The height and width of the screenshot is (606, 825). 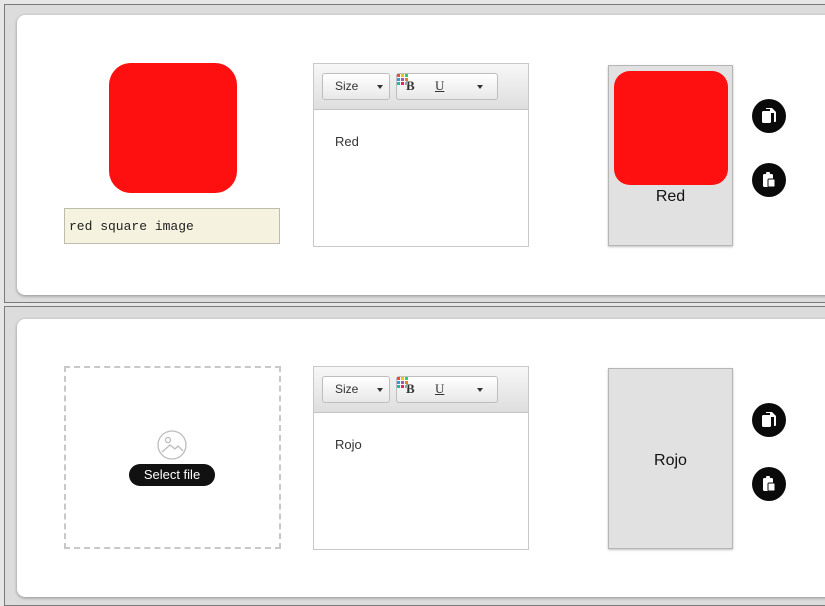 I want to click on select-file-button: Select file, so click(x=172, y=475).